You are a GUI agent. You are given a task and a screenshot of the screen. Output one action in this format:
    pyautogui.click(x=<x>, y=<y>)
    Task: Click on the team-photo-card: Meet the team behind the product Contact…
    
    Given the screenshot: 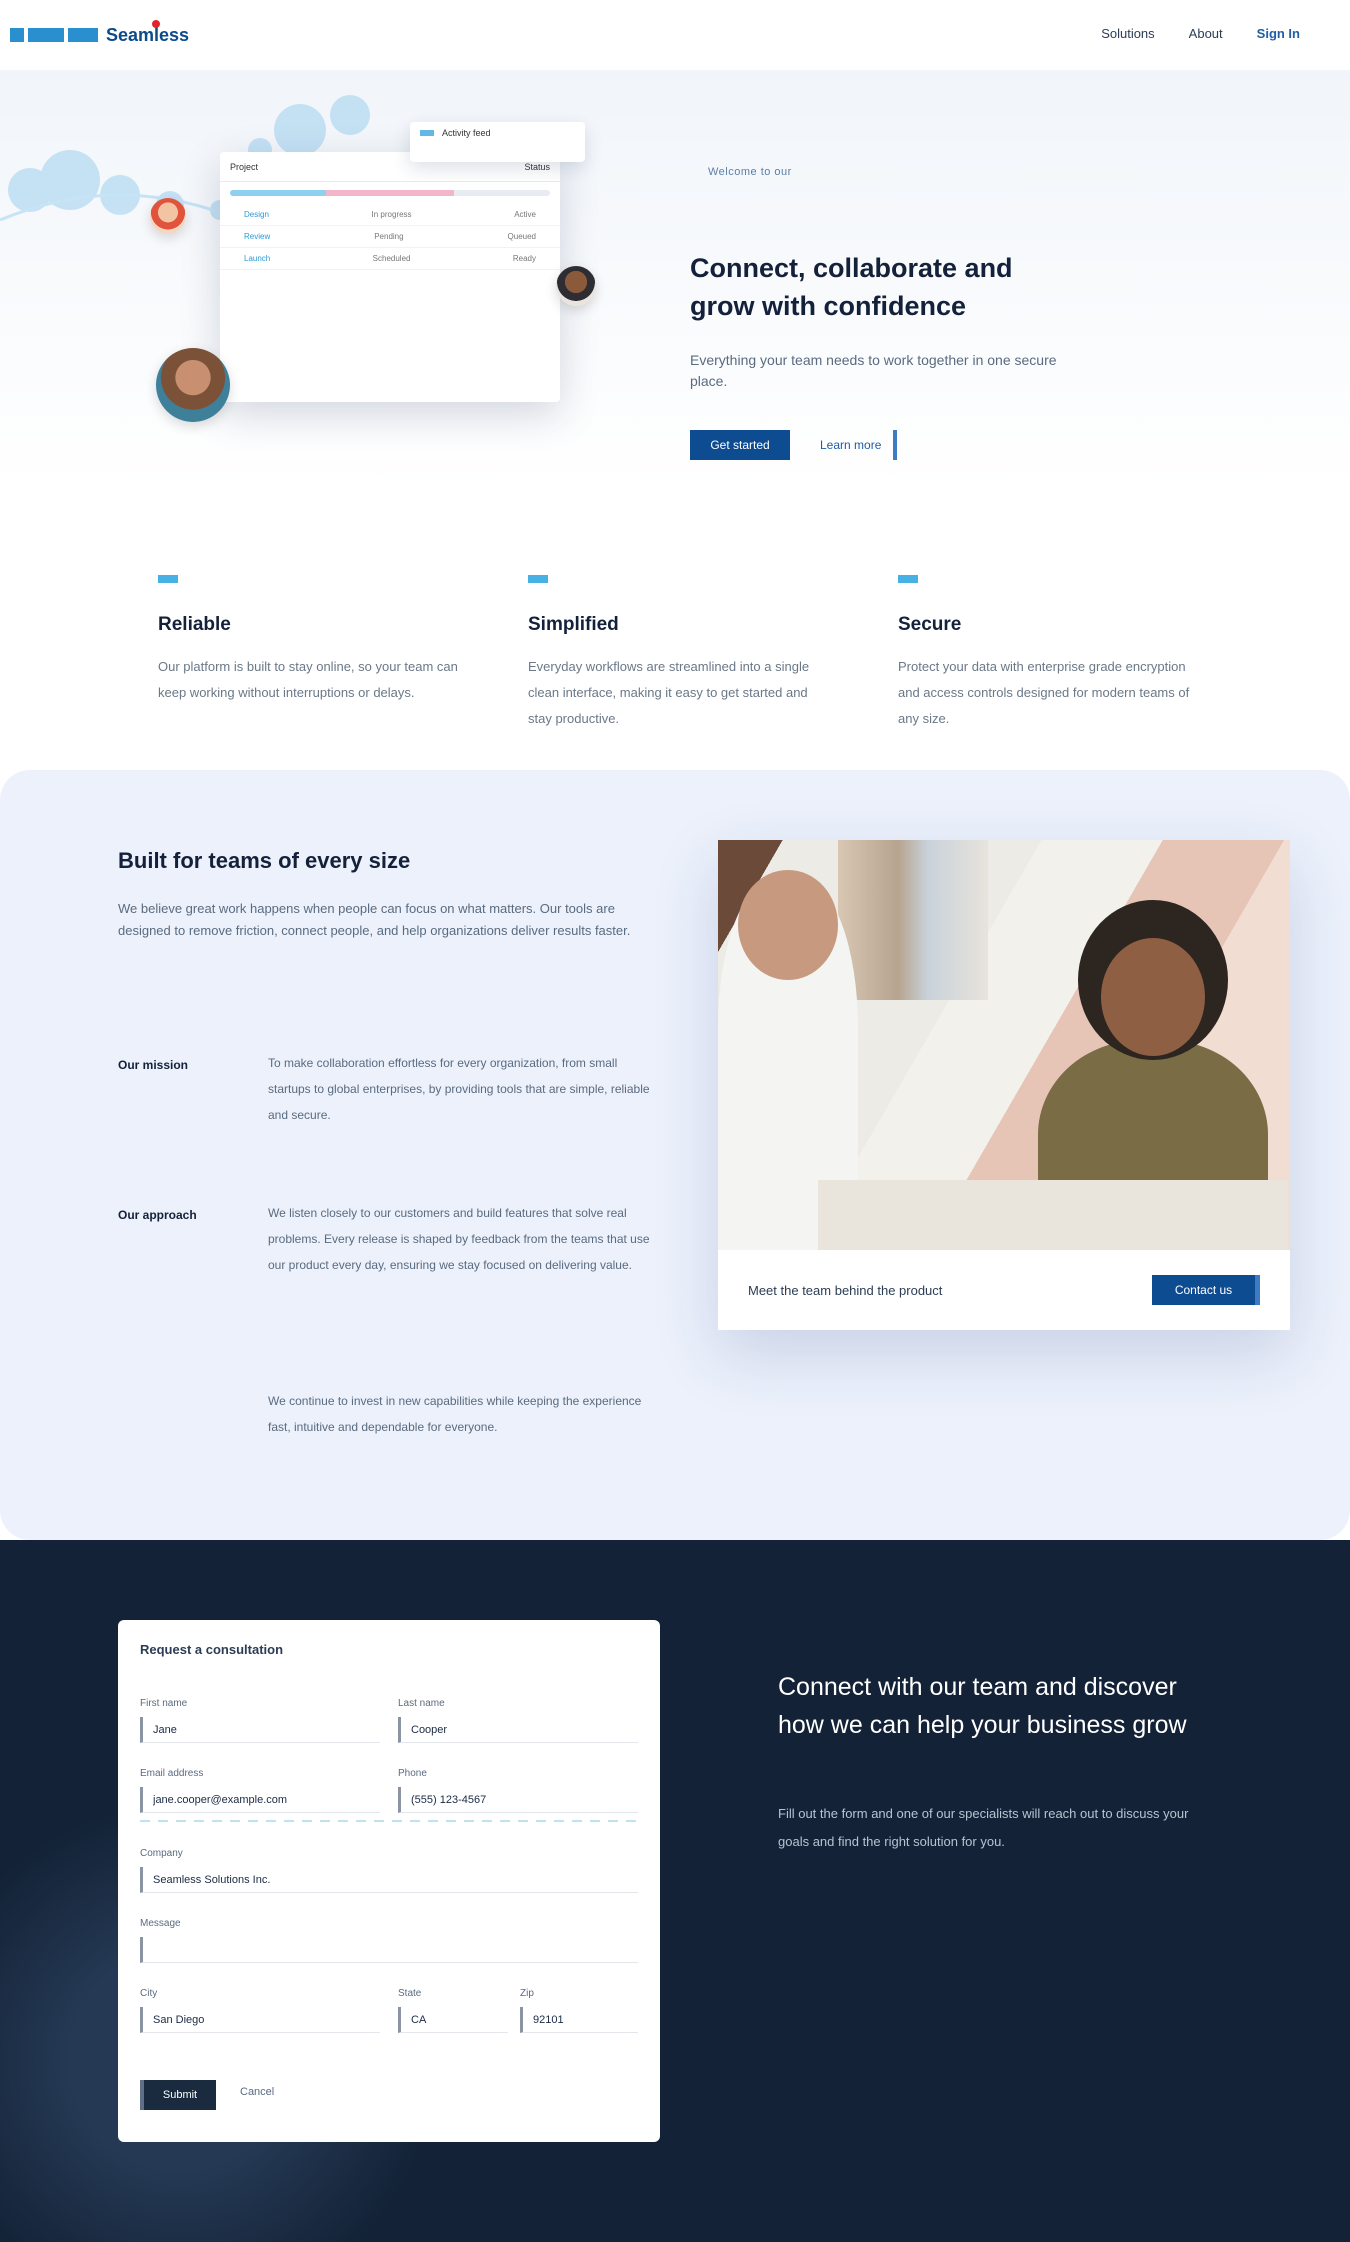 What is the action you would take?
    pyautogui.click(x=1004, y=1085)
    